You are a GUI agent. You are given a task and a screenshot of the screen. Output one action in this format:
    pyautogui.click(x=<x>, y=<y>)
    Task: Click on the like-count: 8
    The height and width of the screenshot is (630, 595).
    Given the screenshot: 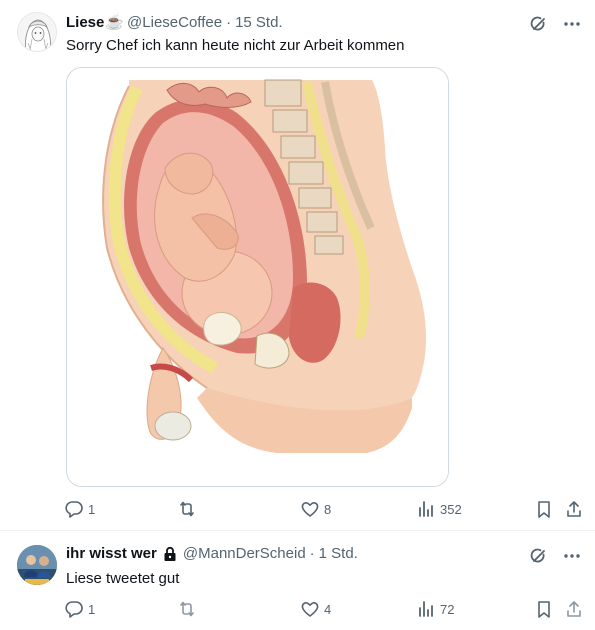 What is the action you would take?
    pyautogui.click(x=328, y=509)
    